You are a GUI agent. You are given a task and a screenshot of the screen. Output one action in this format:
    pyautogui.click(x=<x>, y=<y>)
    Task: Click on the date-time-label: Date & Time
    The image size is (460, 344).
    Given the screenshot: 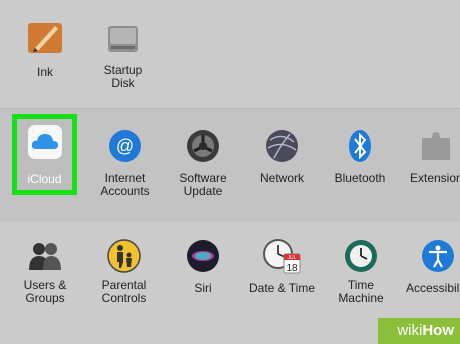 What is the action you would take?
    pyautogui.click(x=282, y=288)
    